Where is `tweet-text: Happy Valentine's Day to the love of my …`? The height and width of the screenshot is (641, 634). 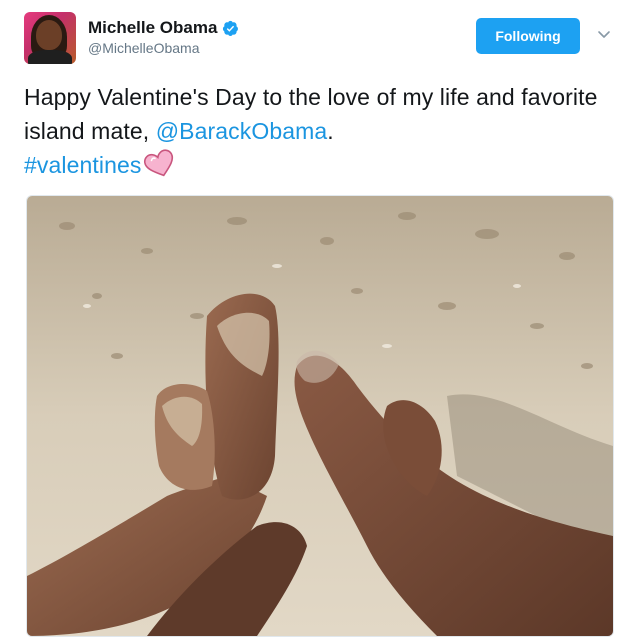 tweet-text: Happy Valentine's Day to the love of my … is located at coordinates (314, 131).